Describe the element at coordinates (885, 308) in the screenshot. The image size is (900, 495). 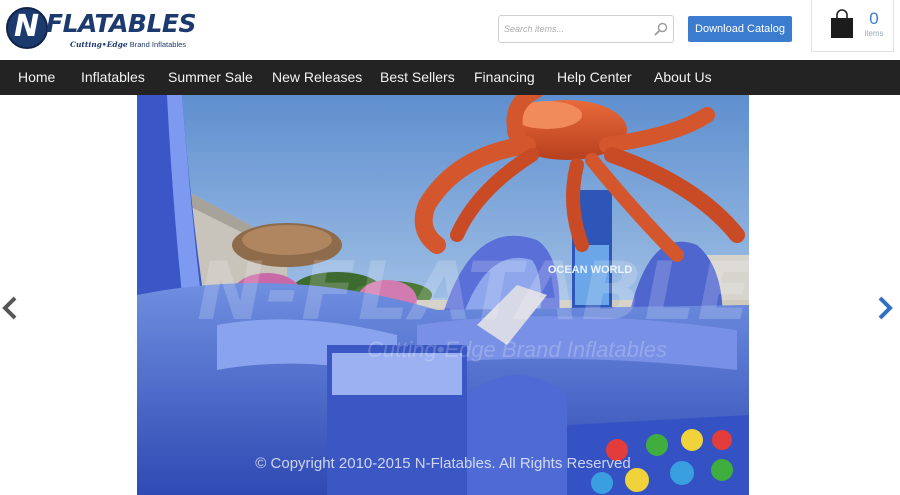
I see `chevron-right-icon` at that location.